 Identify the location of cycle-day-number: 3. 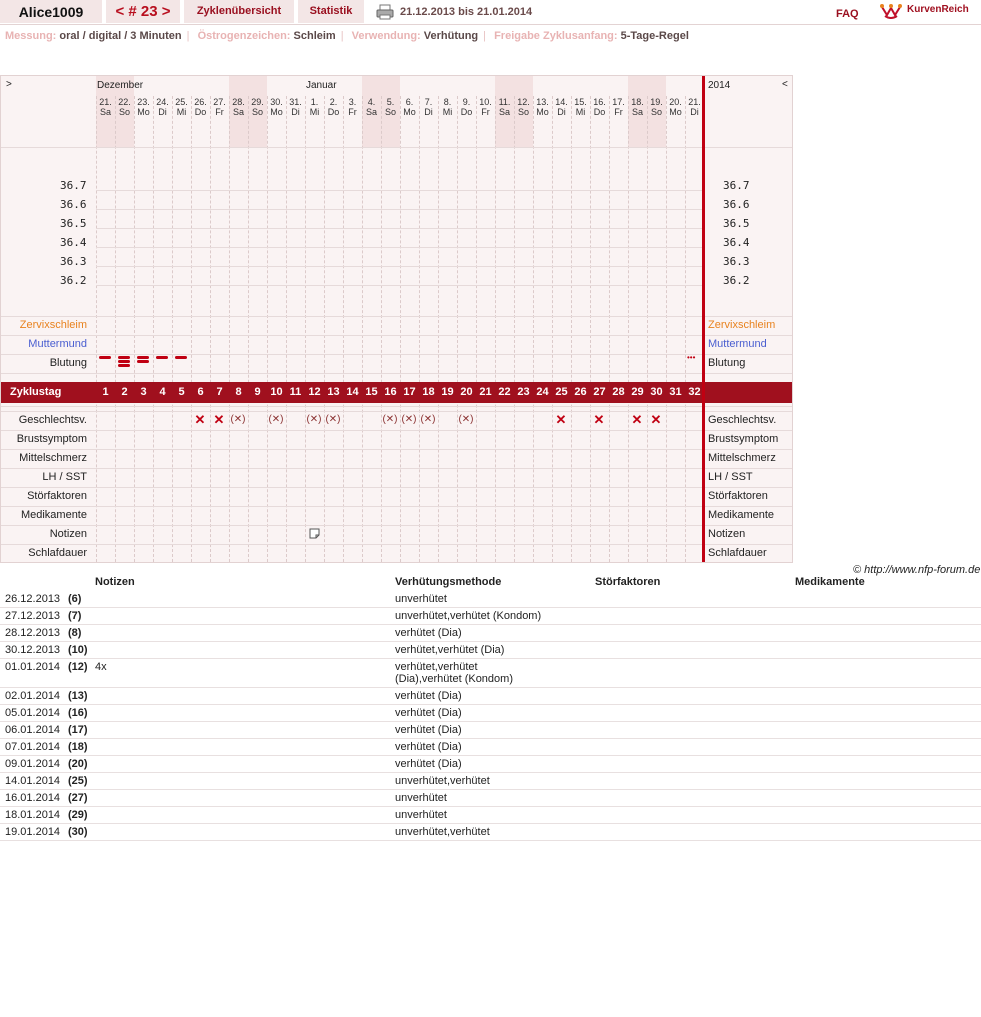
(143, 392).